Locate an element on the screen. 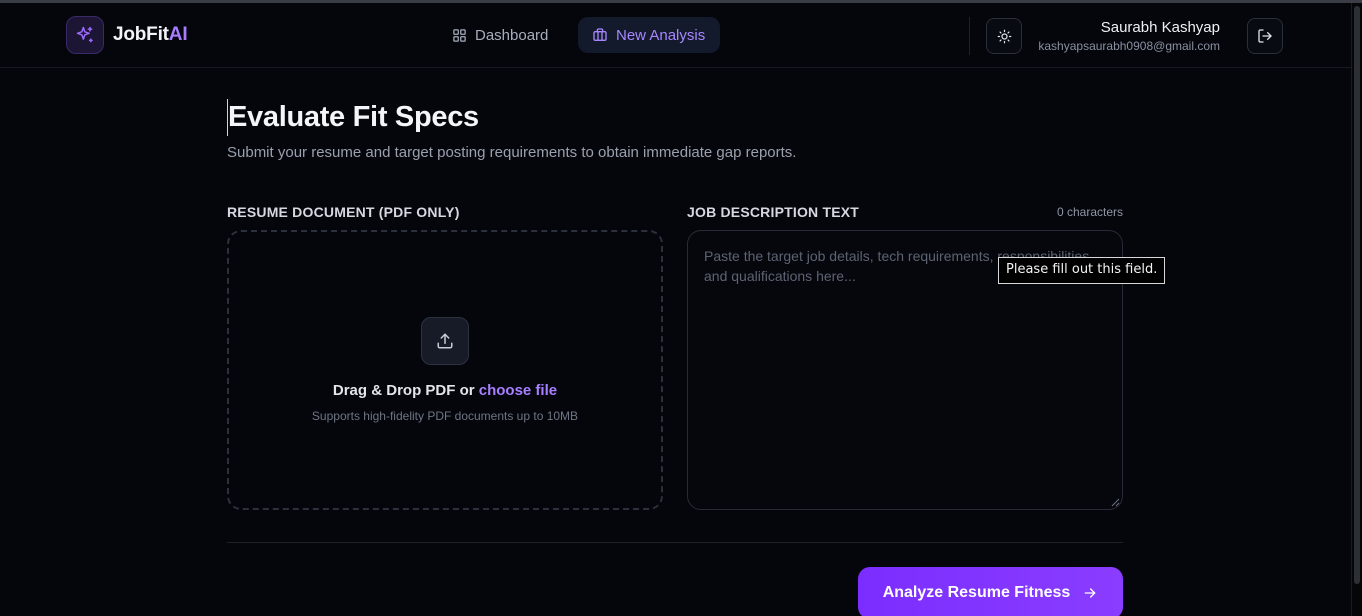 The width and height of the screenshot is (1362, 616). logo-icon is located at coordinates (85, 35).